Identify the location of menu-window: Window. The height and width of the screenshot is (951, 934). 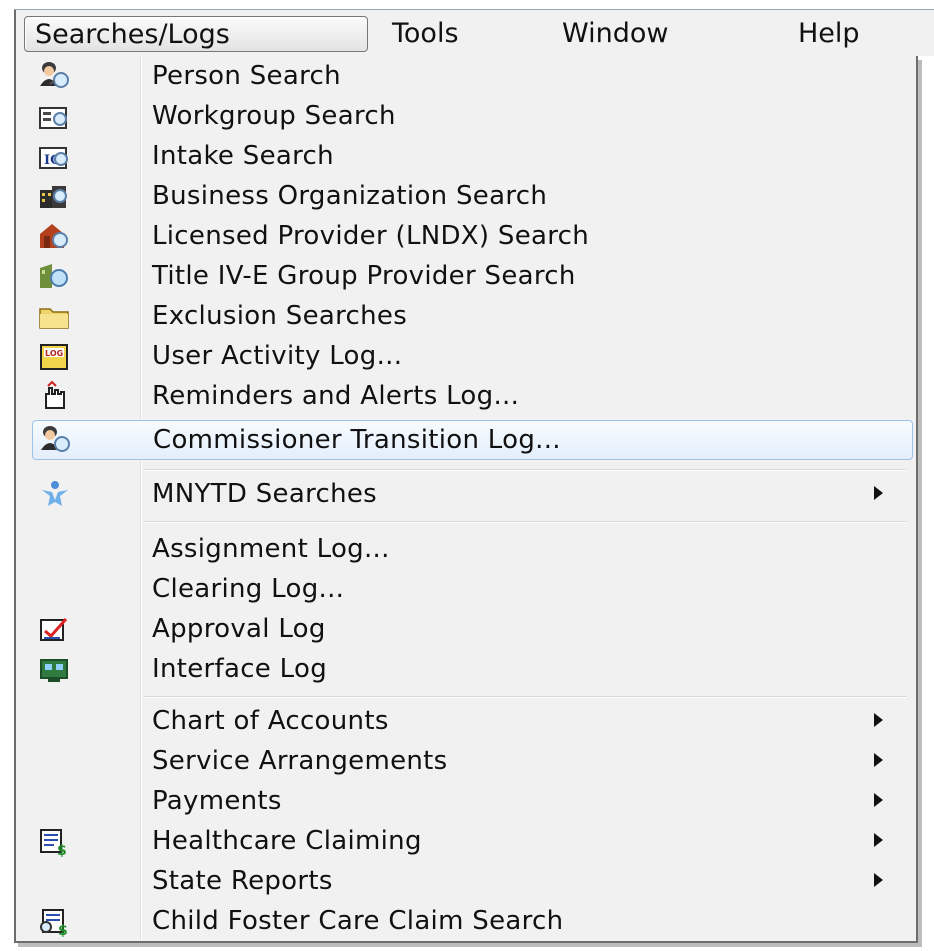
(650, 34).